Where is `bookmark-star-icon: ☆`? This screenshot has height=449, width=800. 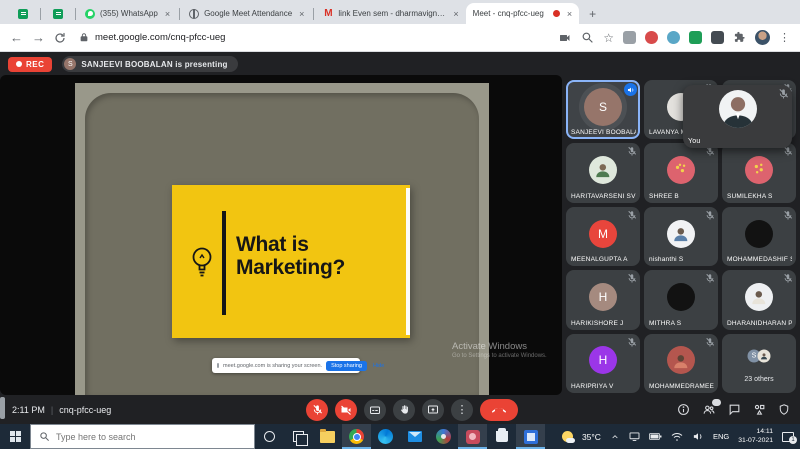
bookmark-star-icon: ☆ is located at coordinates (608, 38).